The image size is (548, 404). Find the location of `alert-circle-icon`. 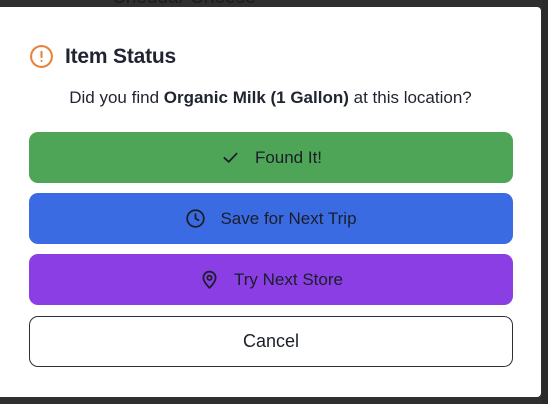

alert-circle-icon is located at coordinates (41, 56).